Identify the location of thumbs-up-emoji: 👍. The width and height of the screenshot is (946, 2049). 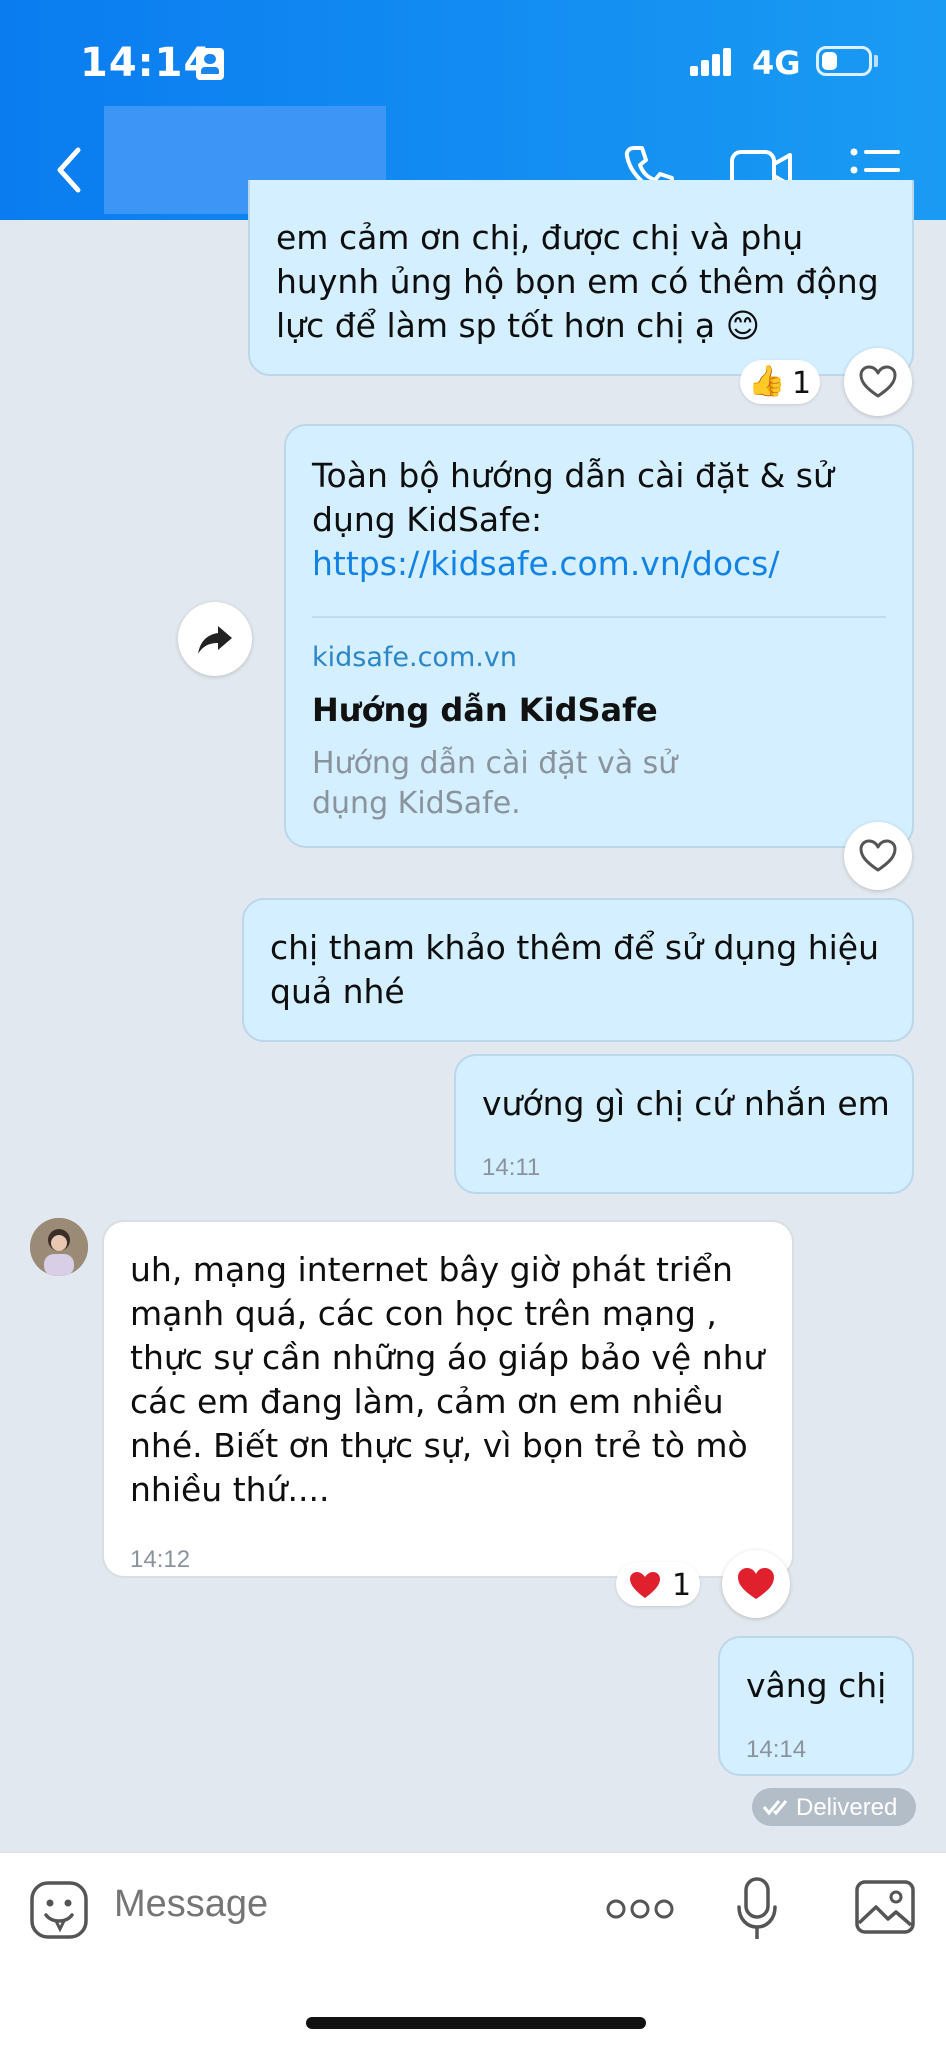
(767, 381).